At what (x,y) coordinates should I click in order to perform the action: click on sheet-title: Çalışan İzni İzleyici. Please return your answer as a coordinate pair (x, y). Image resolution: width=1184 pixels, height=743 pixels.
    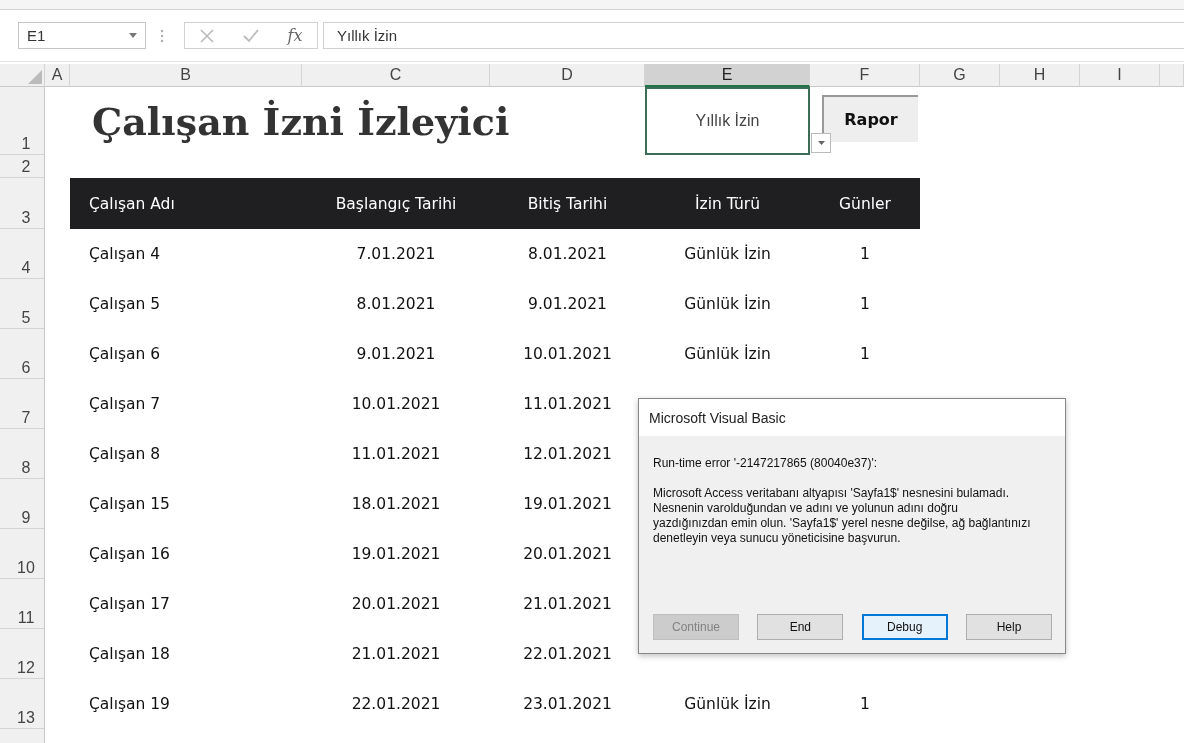
    Looking at the image, I should click on (301, 121).